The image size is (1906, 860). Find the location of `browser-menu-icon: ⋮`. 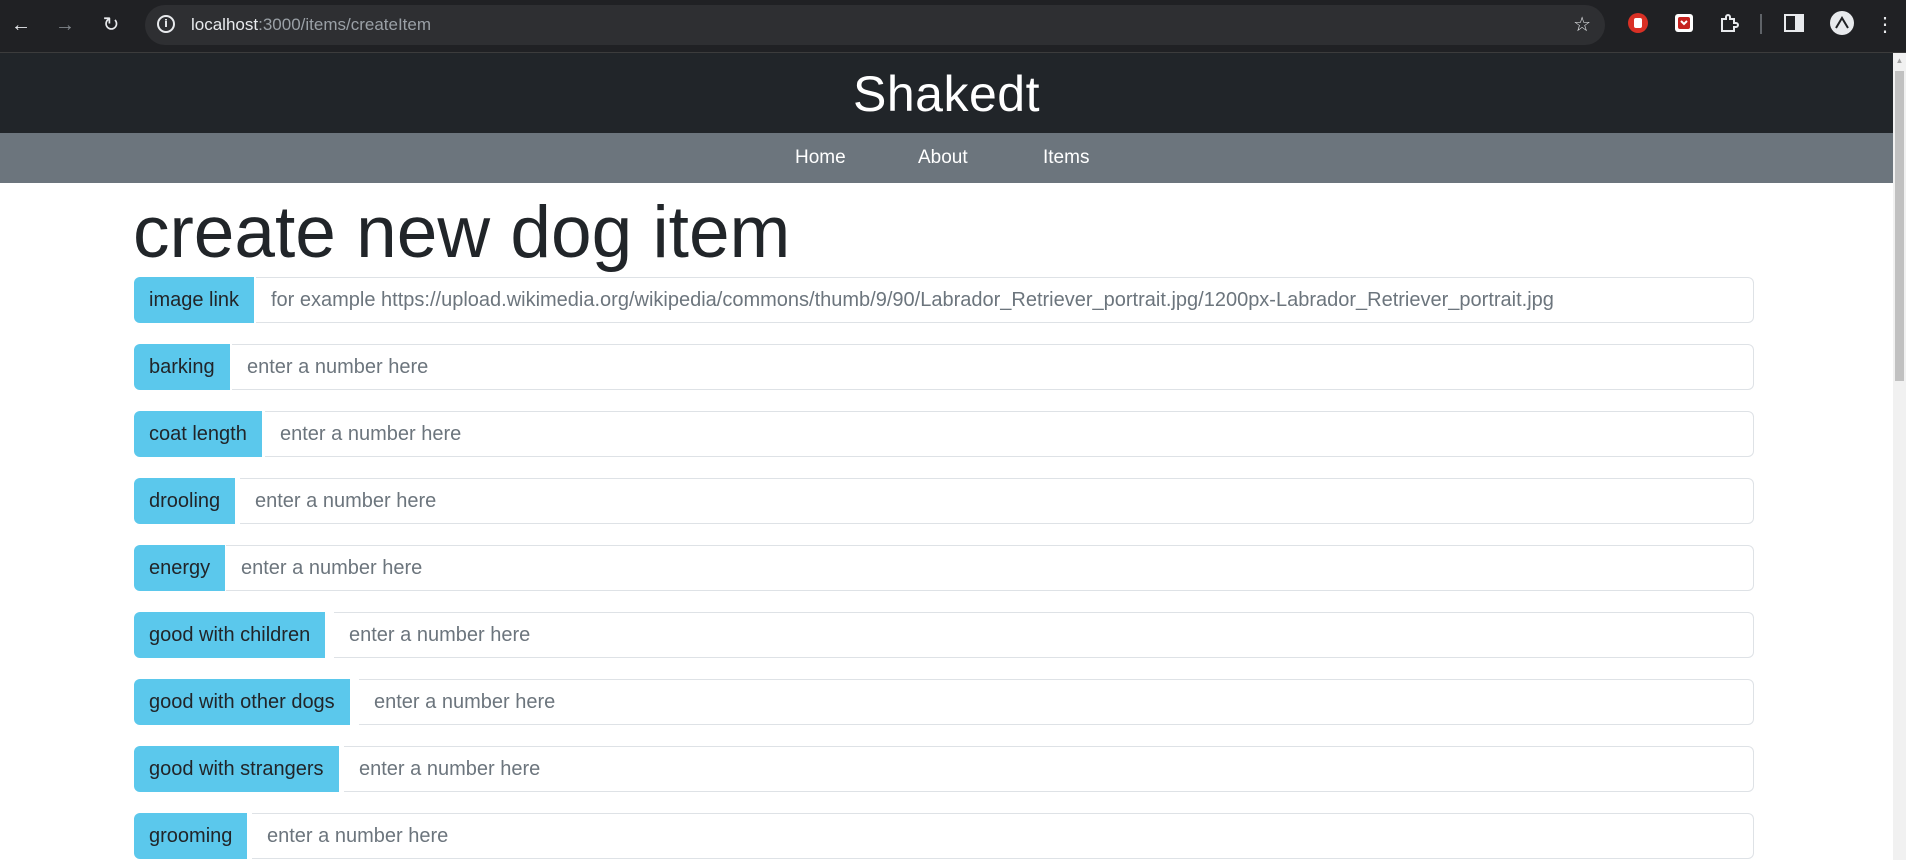

browser-menu-icon: ⋮ is located at coordinates (1885, 25).